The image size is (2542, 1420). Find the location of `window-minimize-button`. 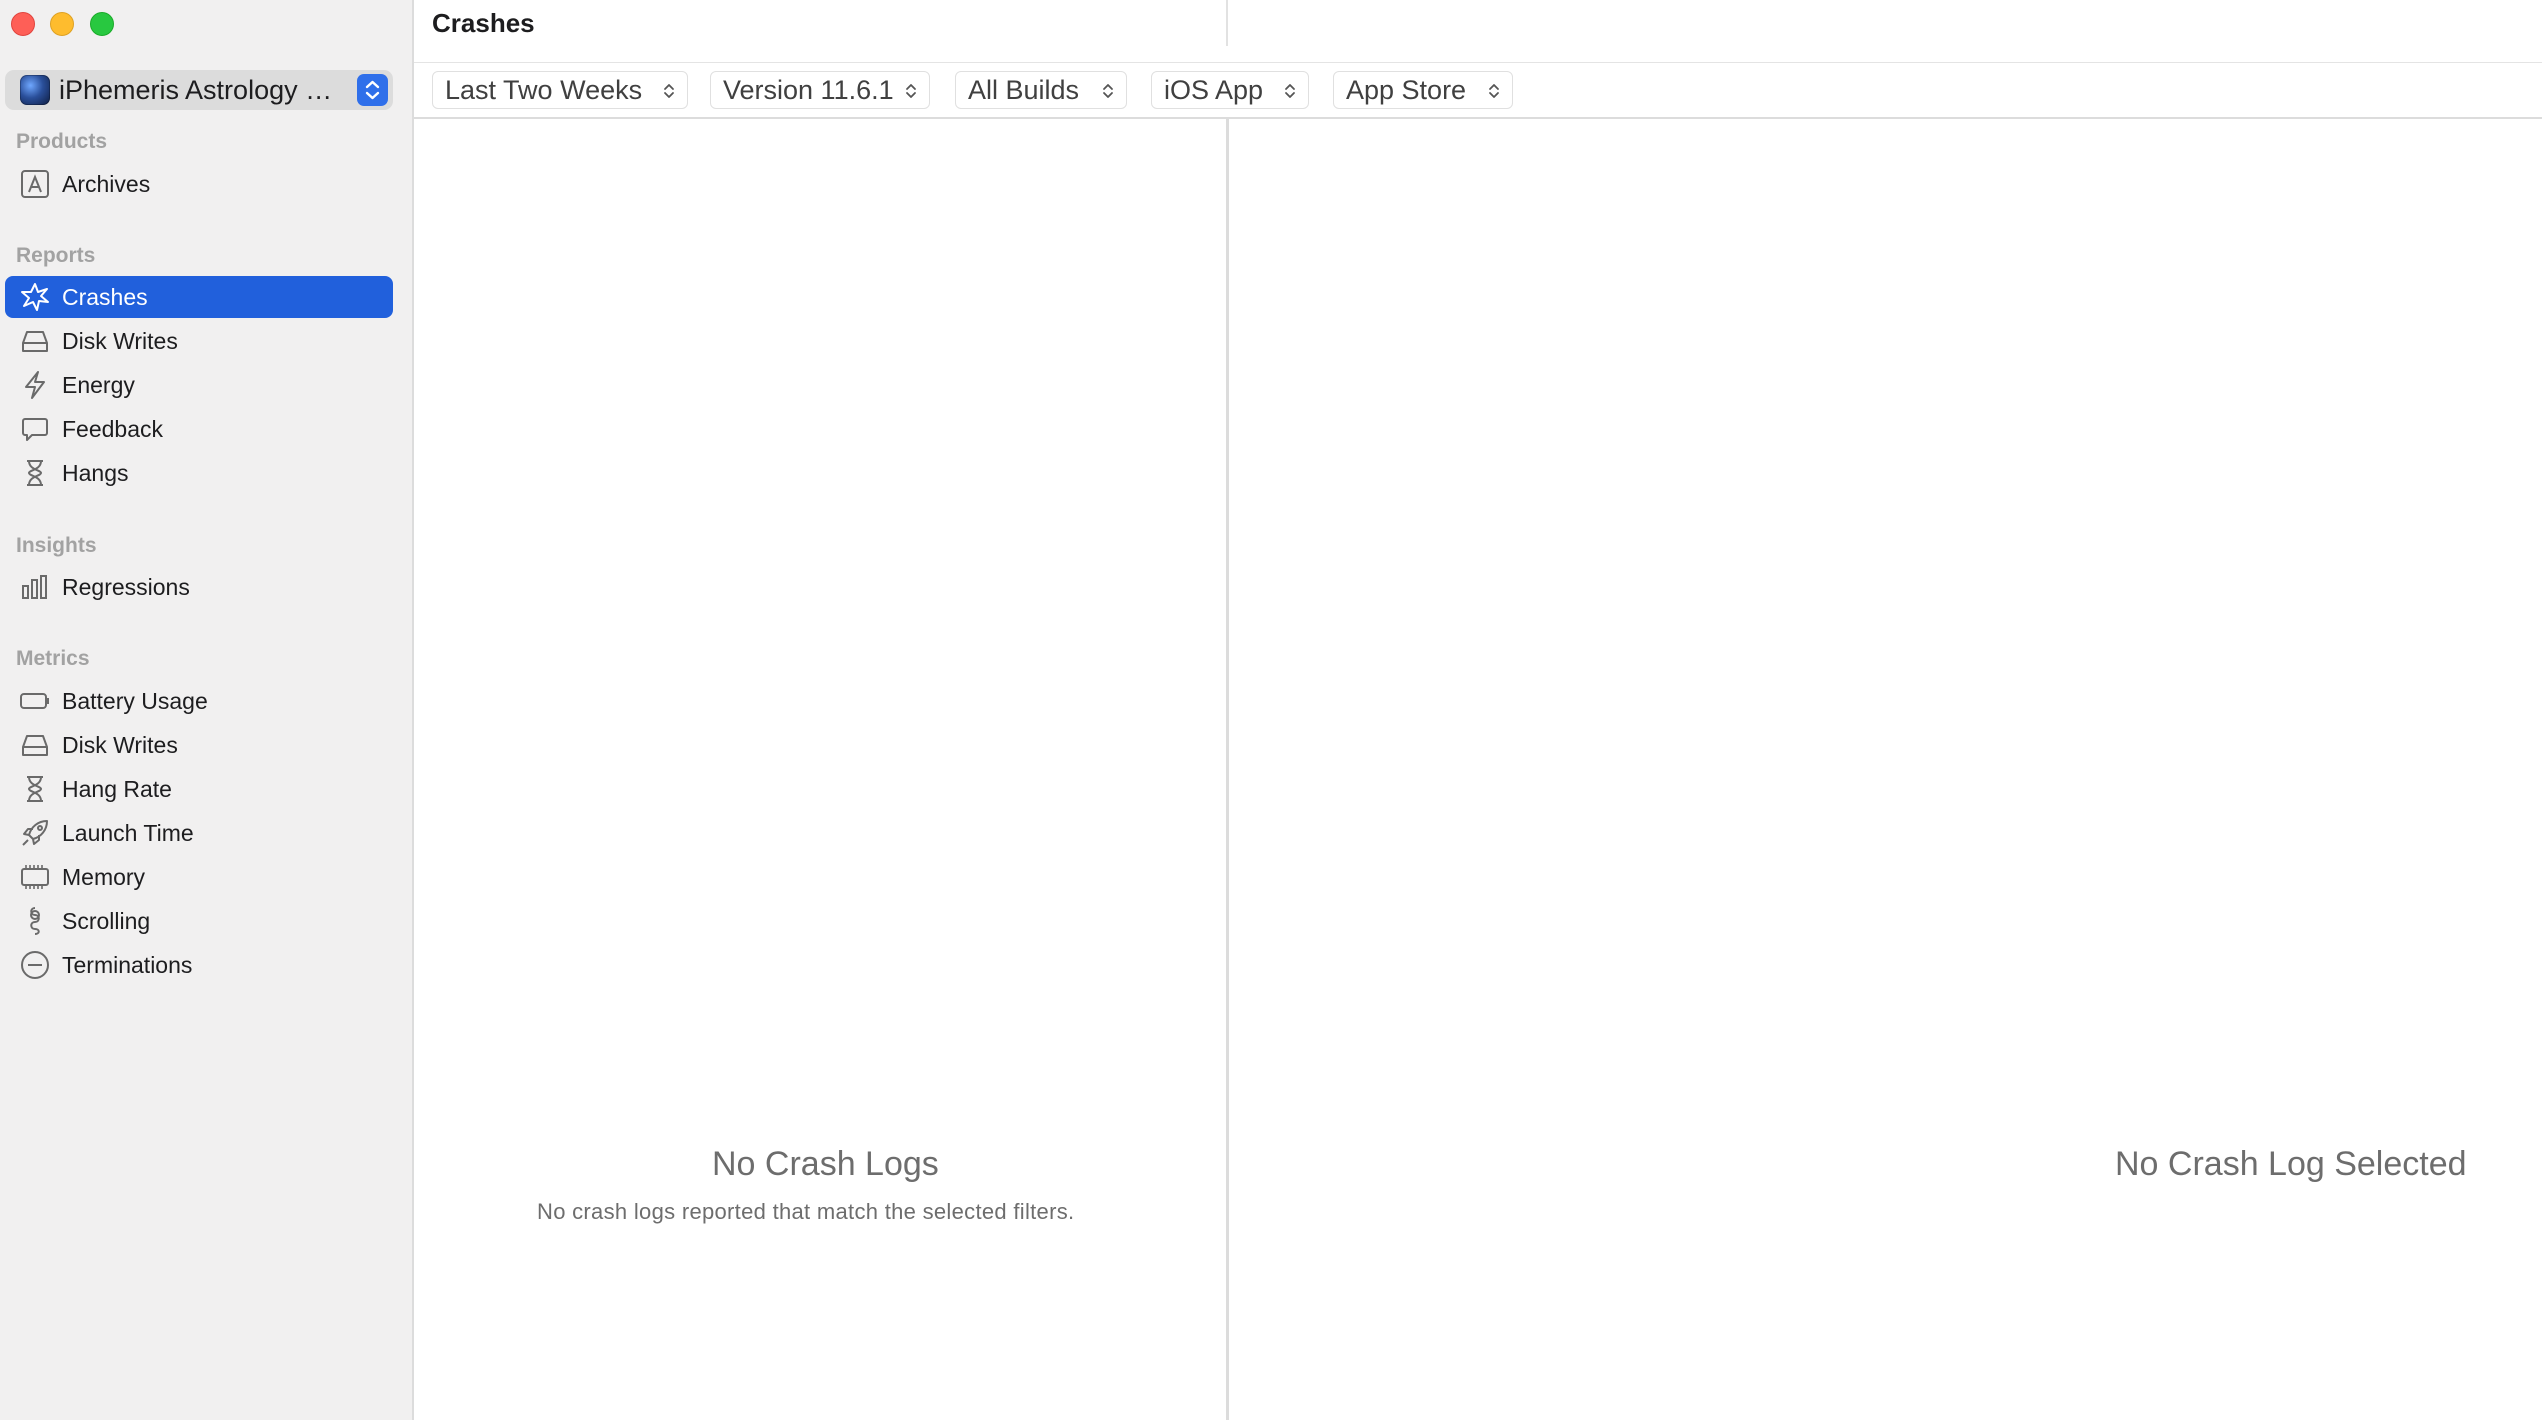

window-minimize-button is located at coordinates (62, 24).